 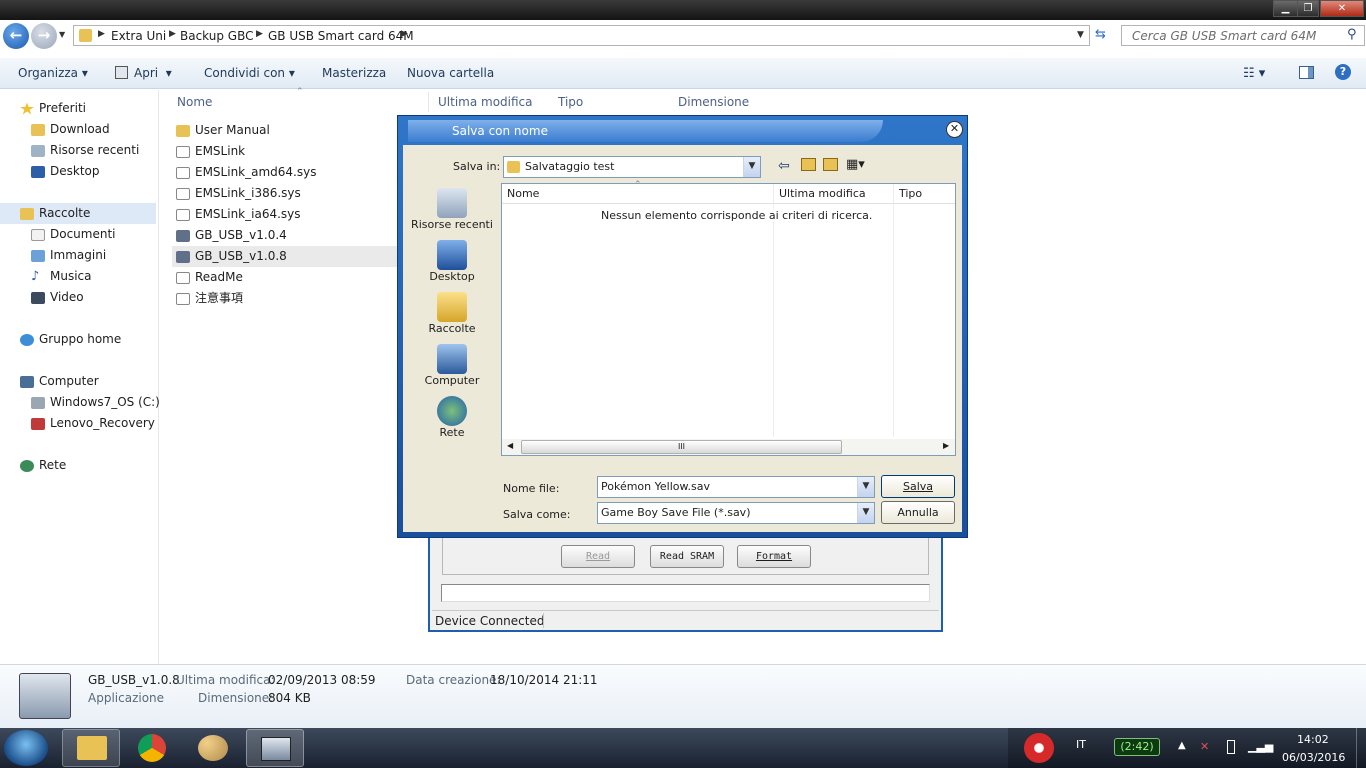 What do you see at coordinates (53, 108) in the screenshot?
I see `nav-preferiti: Preferiti` at bounding box center [53, 108].